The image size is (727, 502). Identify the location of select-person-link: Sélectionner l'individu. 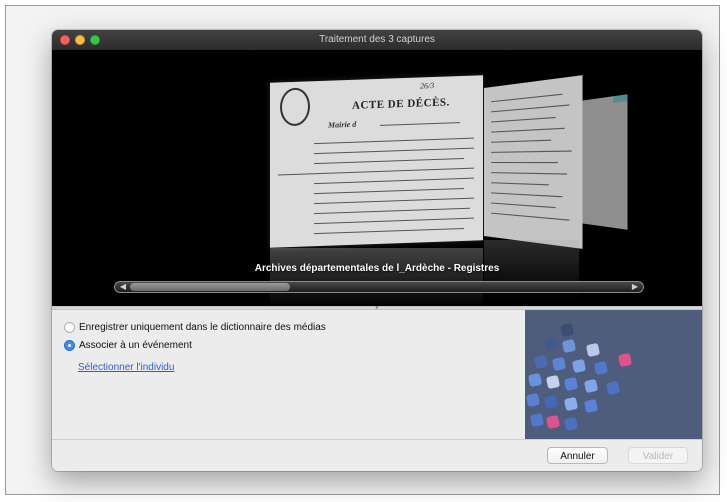
(126, 367).